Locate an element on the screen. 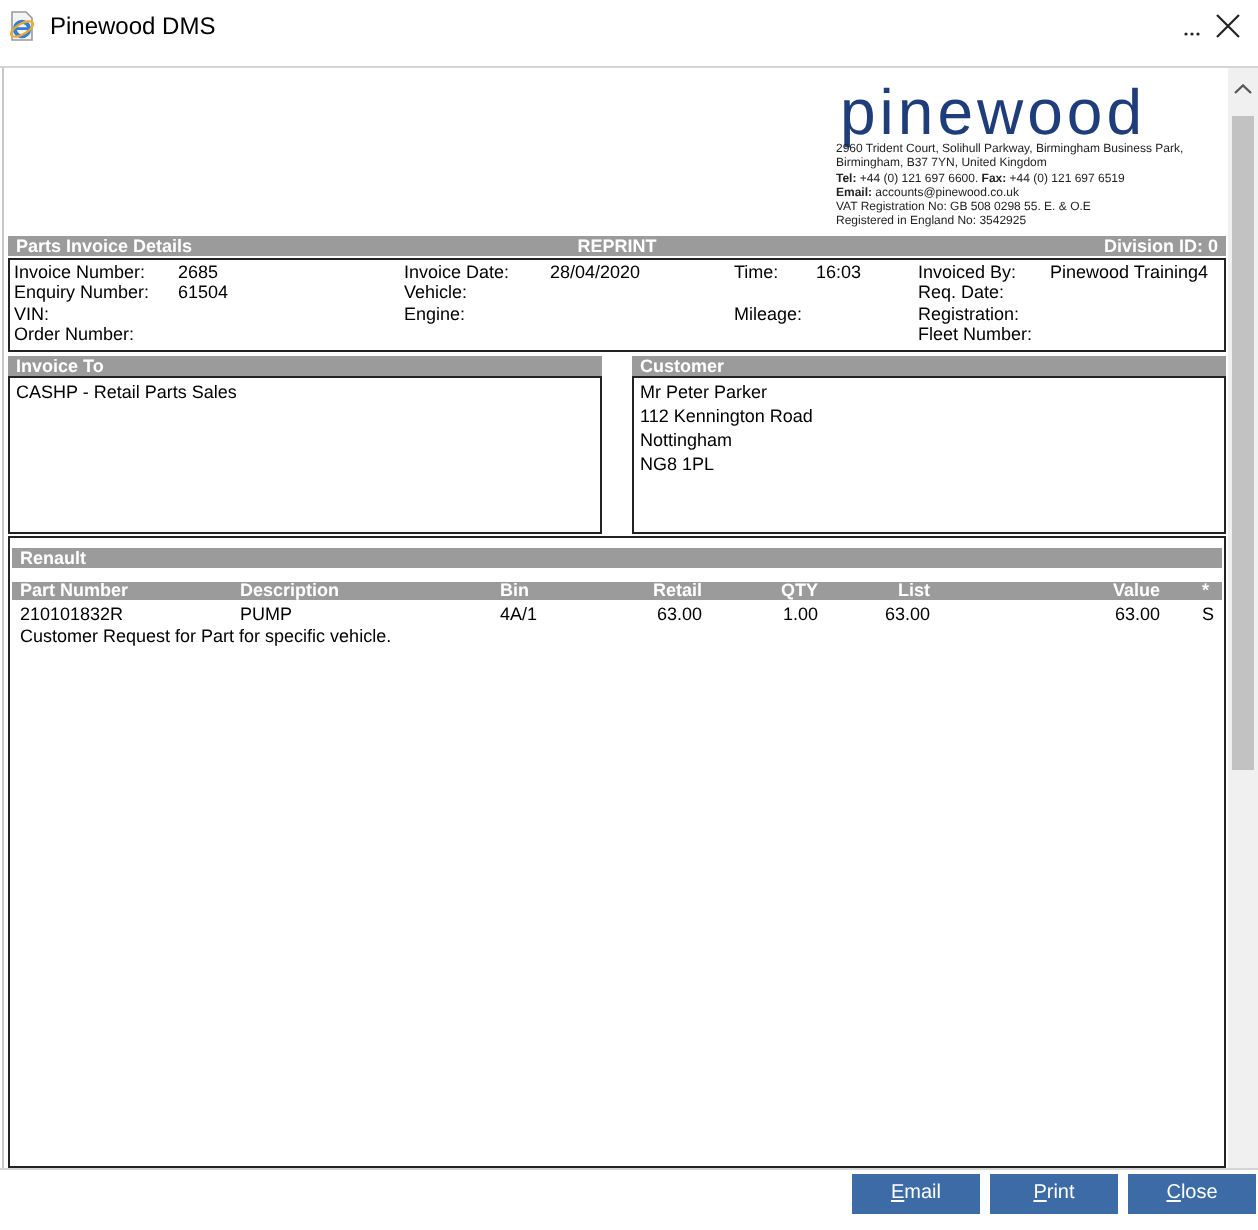 The width and height of the screenshot is (1258, 1230). column-header: QTY is located at coordinates (799, 590).